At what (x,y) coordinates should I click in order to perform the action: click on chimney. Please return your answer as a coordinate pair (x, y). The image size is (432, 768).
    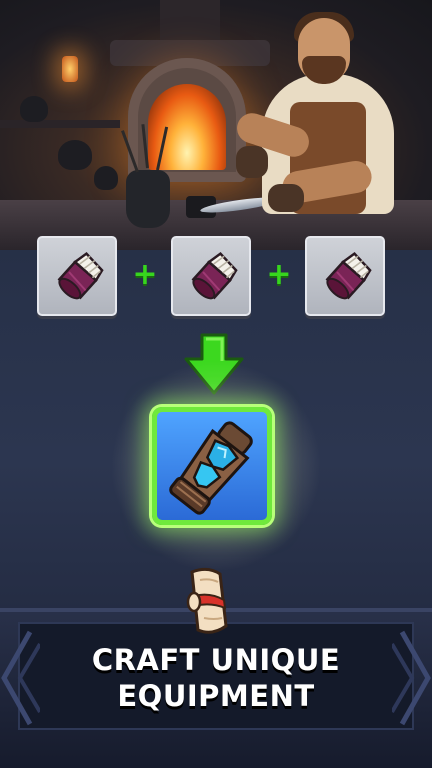
    Looking at the image, I should click on (190, 22).